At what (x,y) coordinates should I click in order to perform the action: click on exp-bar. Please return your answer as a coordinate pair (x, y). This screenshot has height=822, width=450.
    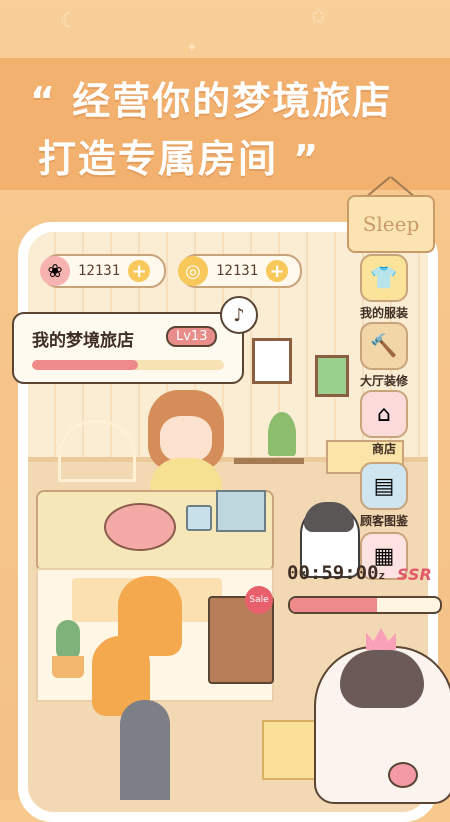
    Looking at the image, I should click on (128, 365).